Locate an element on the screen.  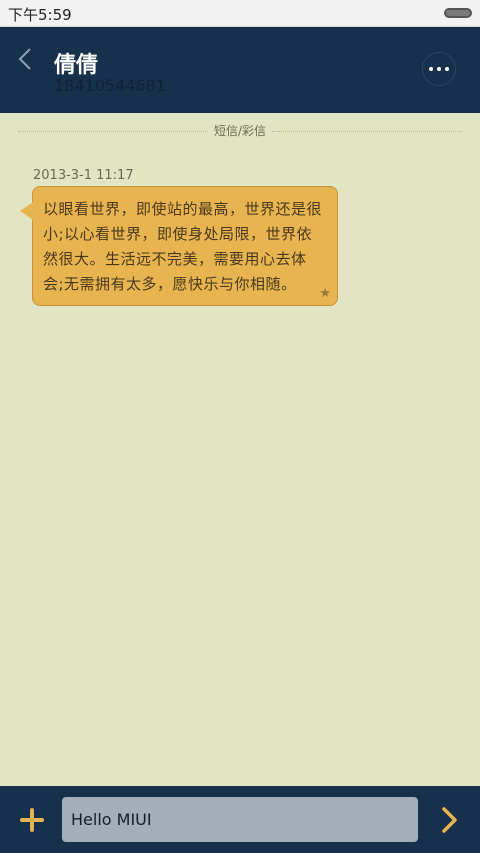
status-bar: 下午5:59 is located at coordinates (240, 13).